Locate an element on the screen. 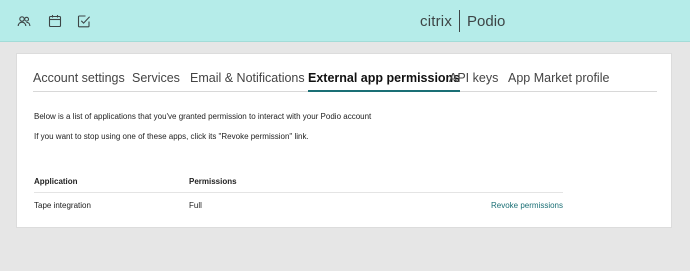 The image size is (690, 271). application-name: Tape integration is located at coordinates (62, 205).